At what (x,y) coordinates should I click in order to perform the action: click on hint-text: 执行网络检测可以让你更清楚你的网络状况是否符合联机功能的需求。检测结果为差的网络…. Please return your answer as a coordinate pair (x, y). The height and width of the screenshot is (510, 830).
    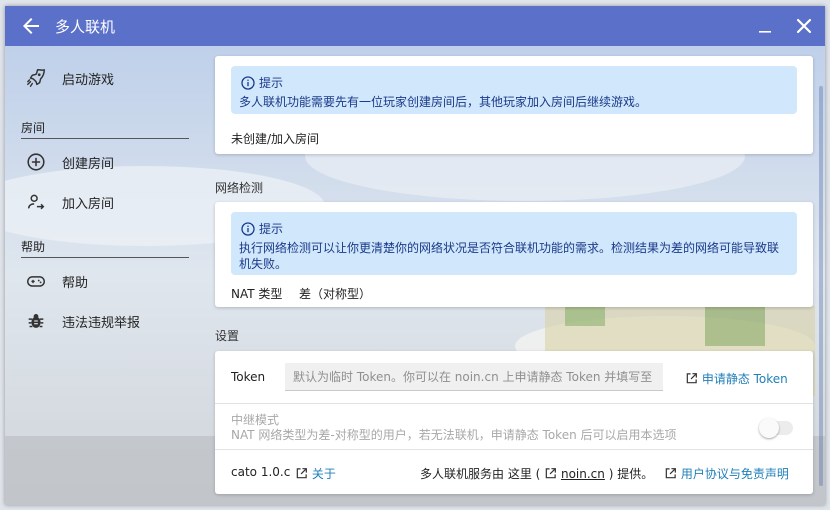
    Looking at the image, I should click on (509, 256).